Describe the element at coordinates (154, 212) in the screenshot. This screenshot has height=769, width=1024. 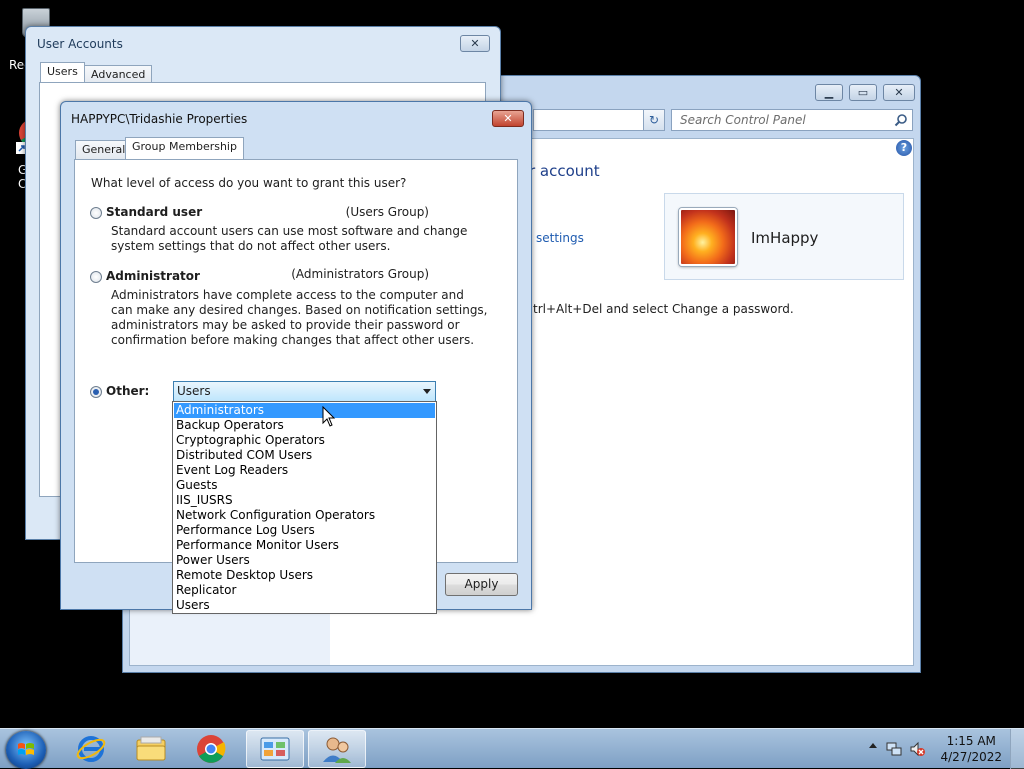
I see `standard-user-title: Standard user` at that location.